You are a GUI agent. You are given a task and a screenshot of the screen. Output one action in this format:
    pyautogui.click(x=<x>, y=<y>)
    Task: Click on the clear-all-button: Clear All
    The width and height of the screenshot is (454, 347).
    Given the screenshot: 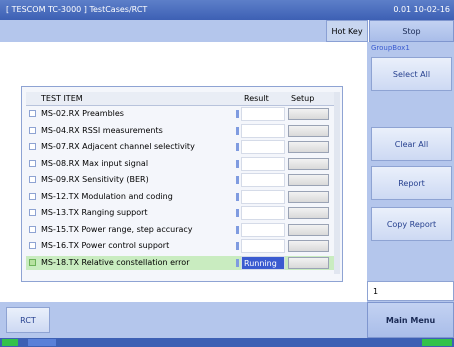 What is the action you would take?
    pyautogui.click(x=411, y=144)
    